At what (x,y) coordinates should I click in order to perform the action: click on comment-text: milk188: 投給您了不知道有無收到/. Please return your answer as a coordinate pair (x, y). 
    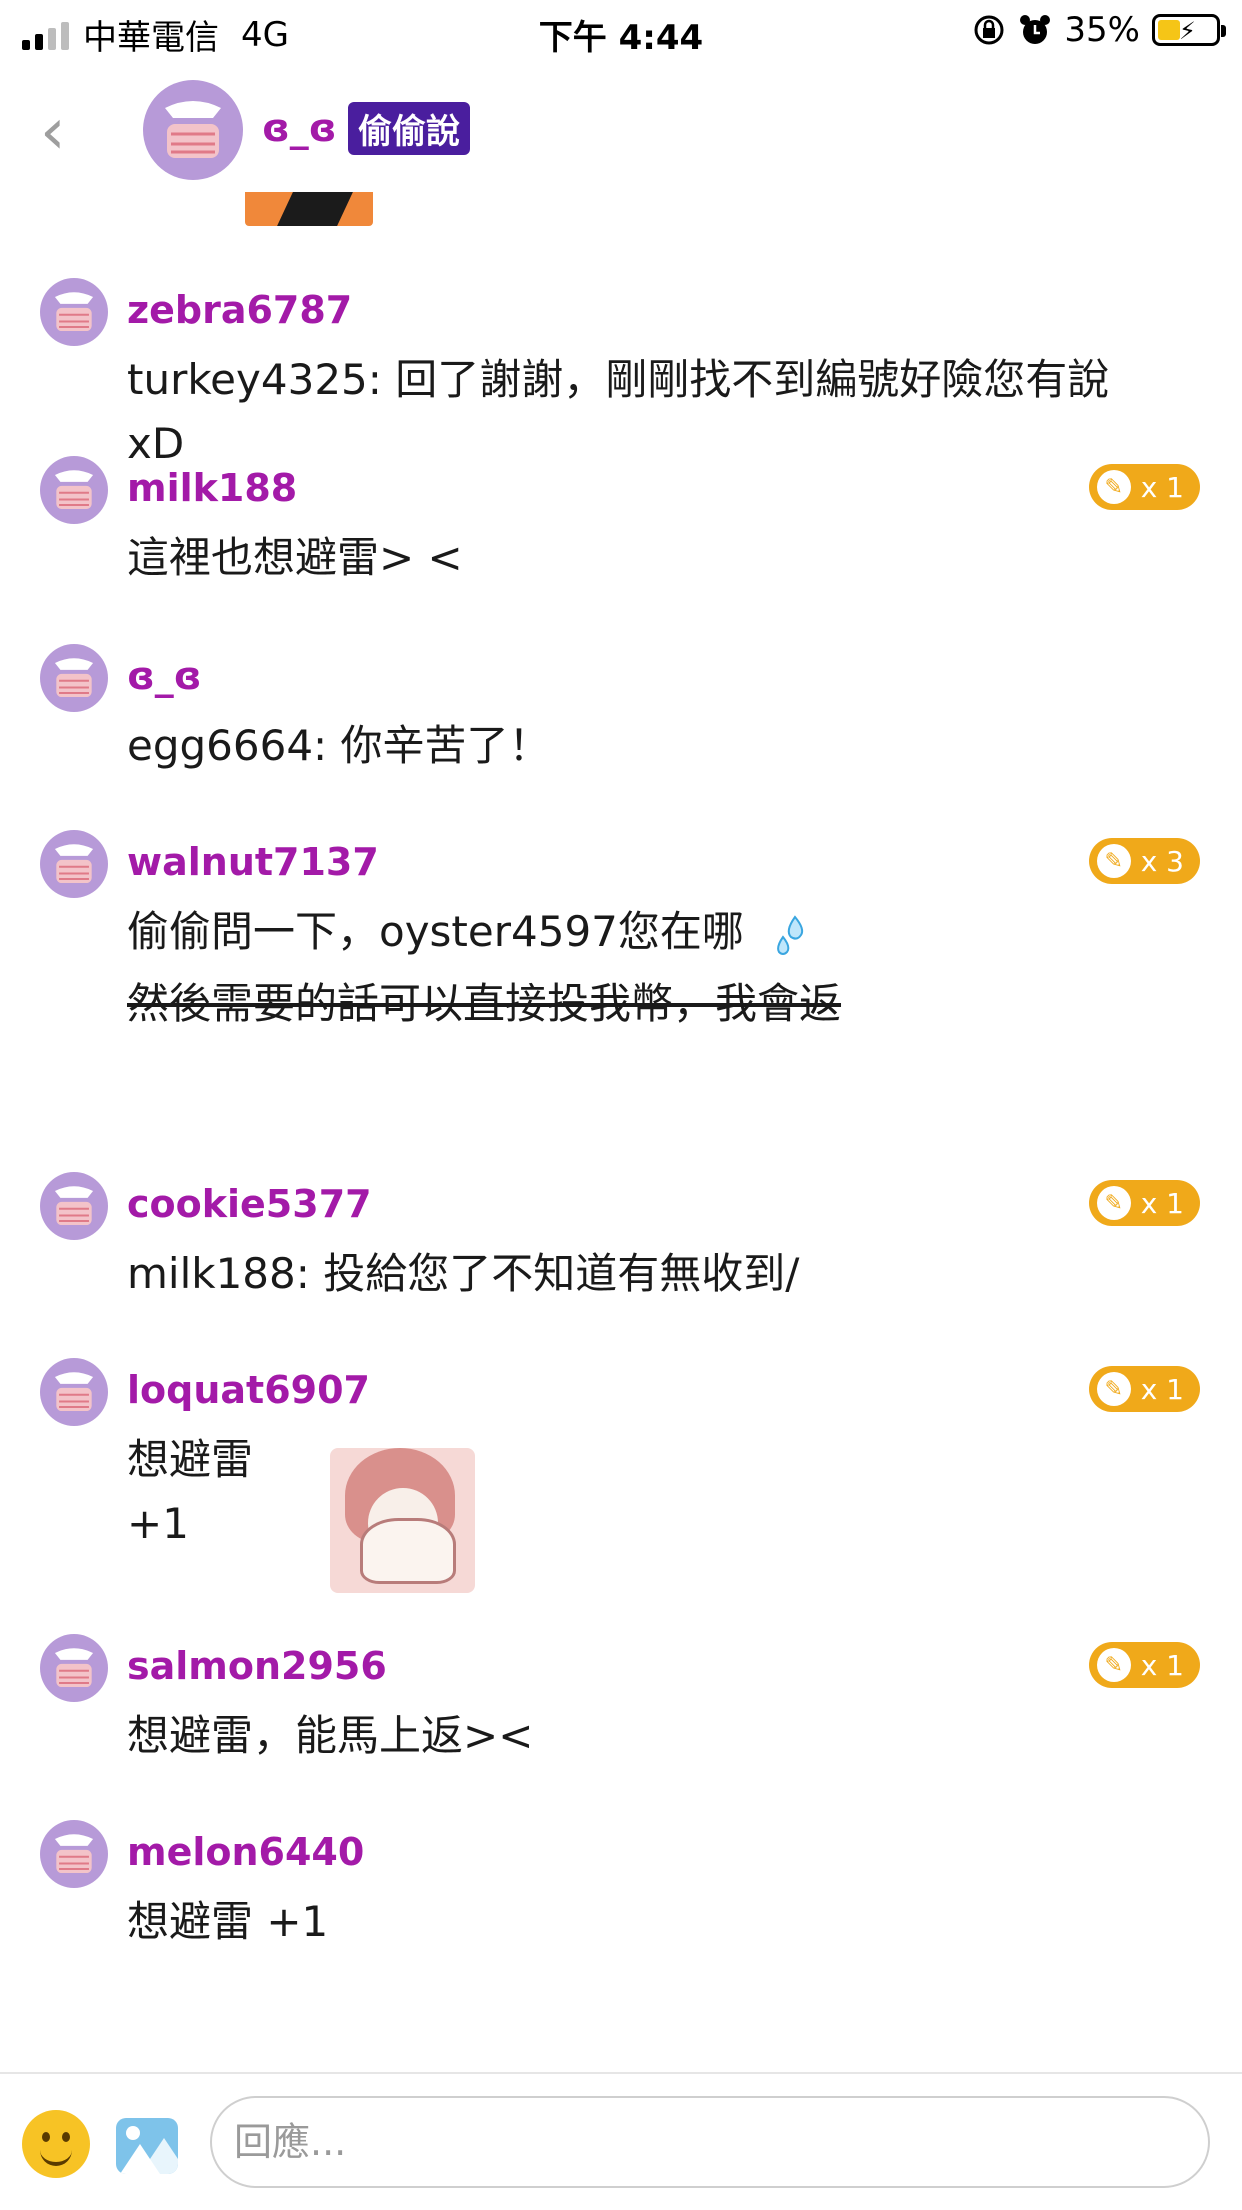
    Looking at the image, I should click on (463, 1273).